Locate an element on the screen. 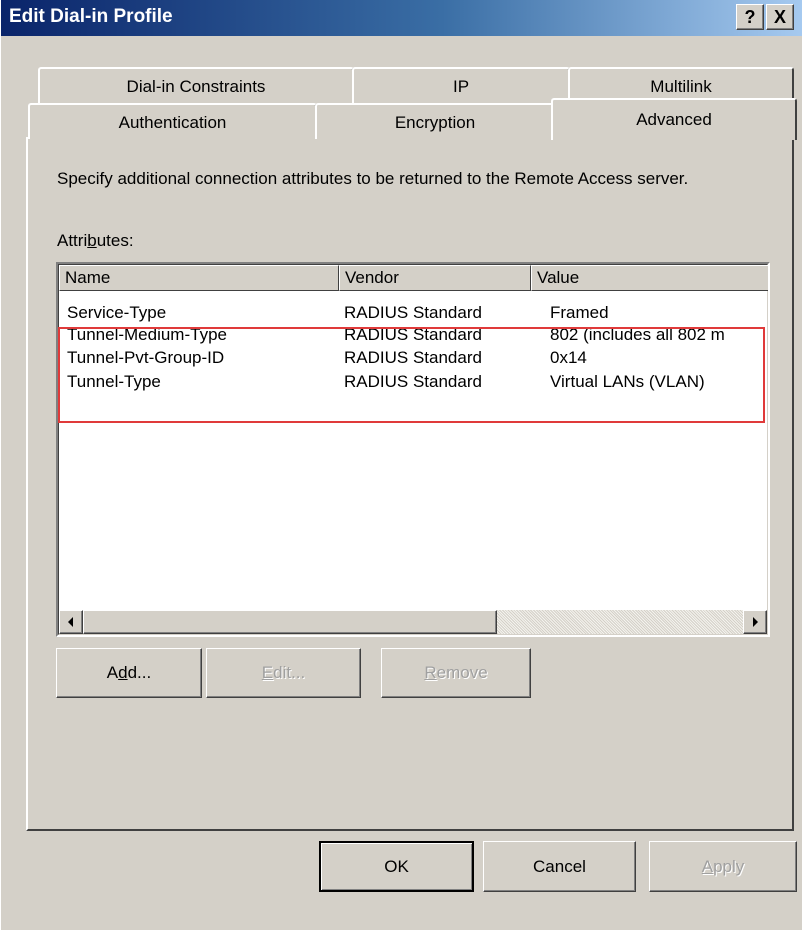 Image resolution: width=802 pixels, height=930 pixels. cell-name: Tunnel-Pvt-Group-ID is located at coordinates (146, 357).